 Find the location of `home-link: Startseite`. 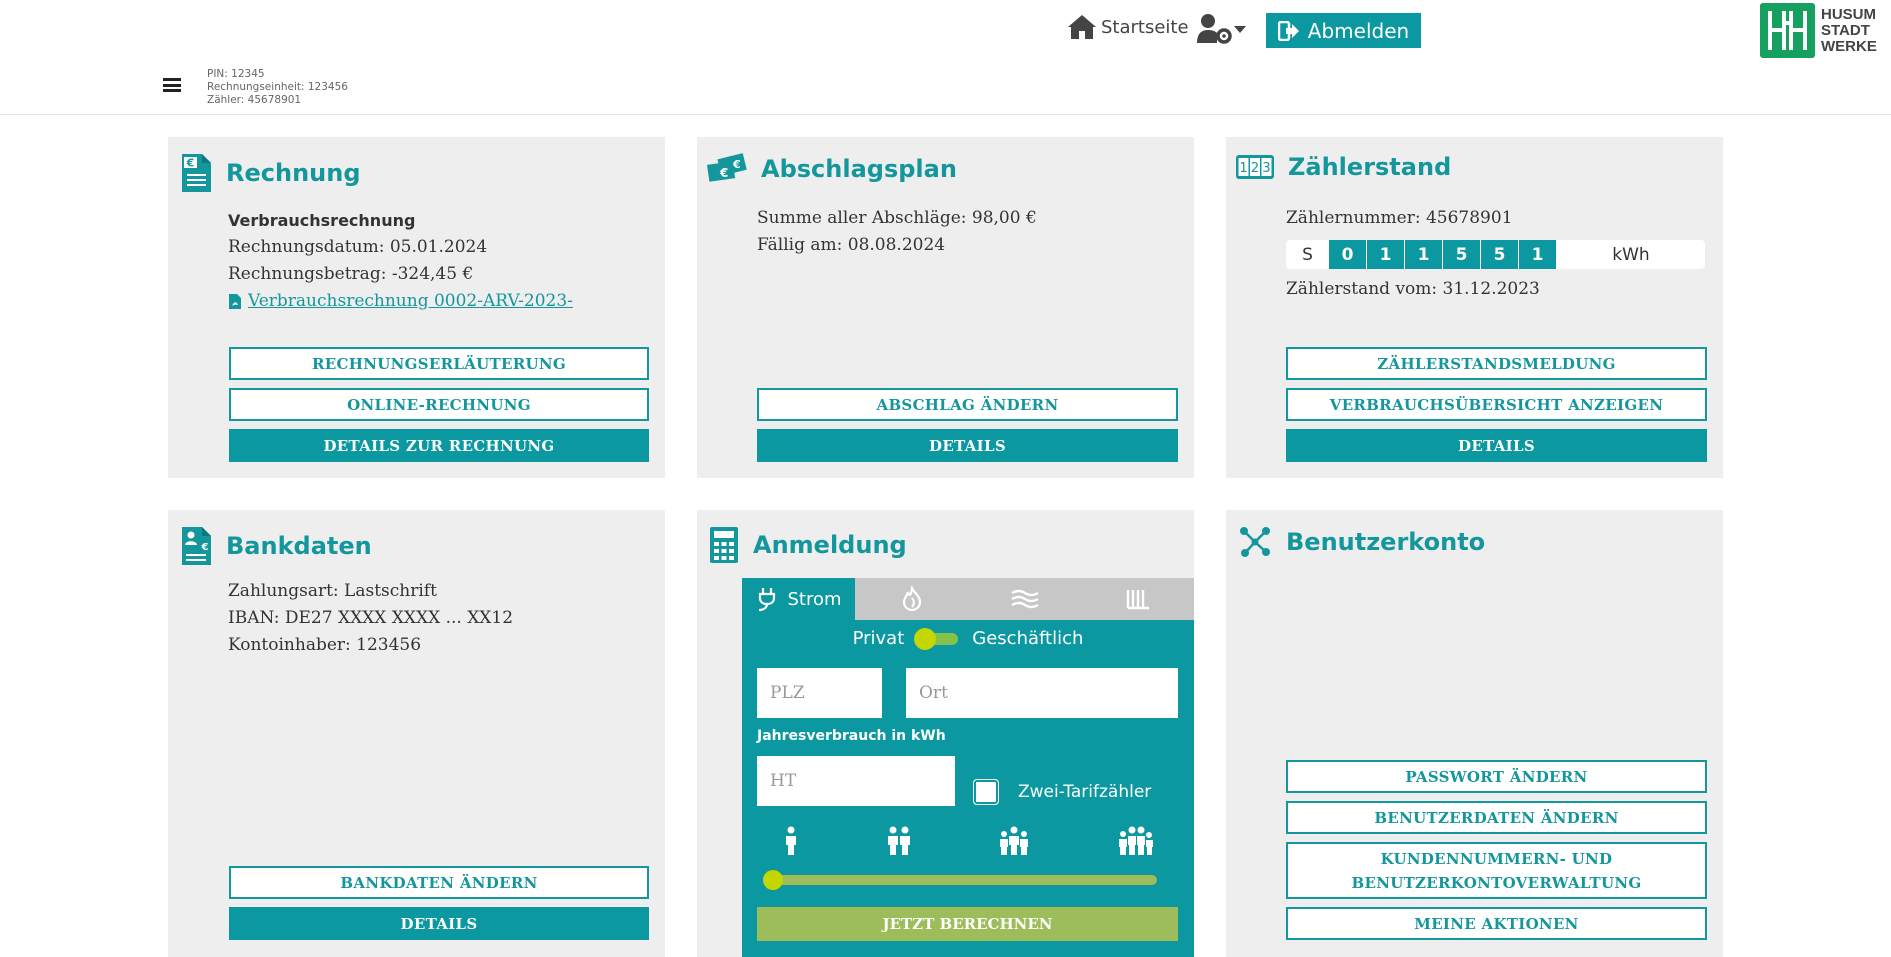

home-link: Startseite is located at coordinates (1128, 27).